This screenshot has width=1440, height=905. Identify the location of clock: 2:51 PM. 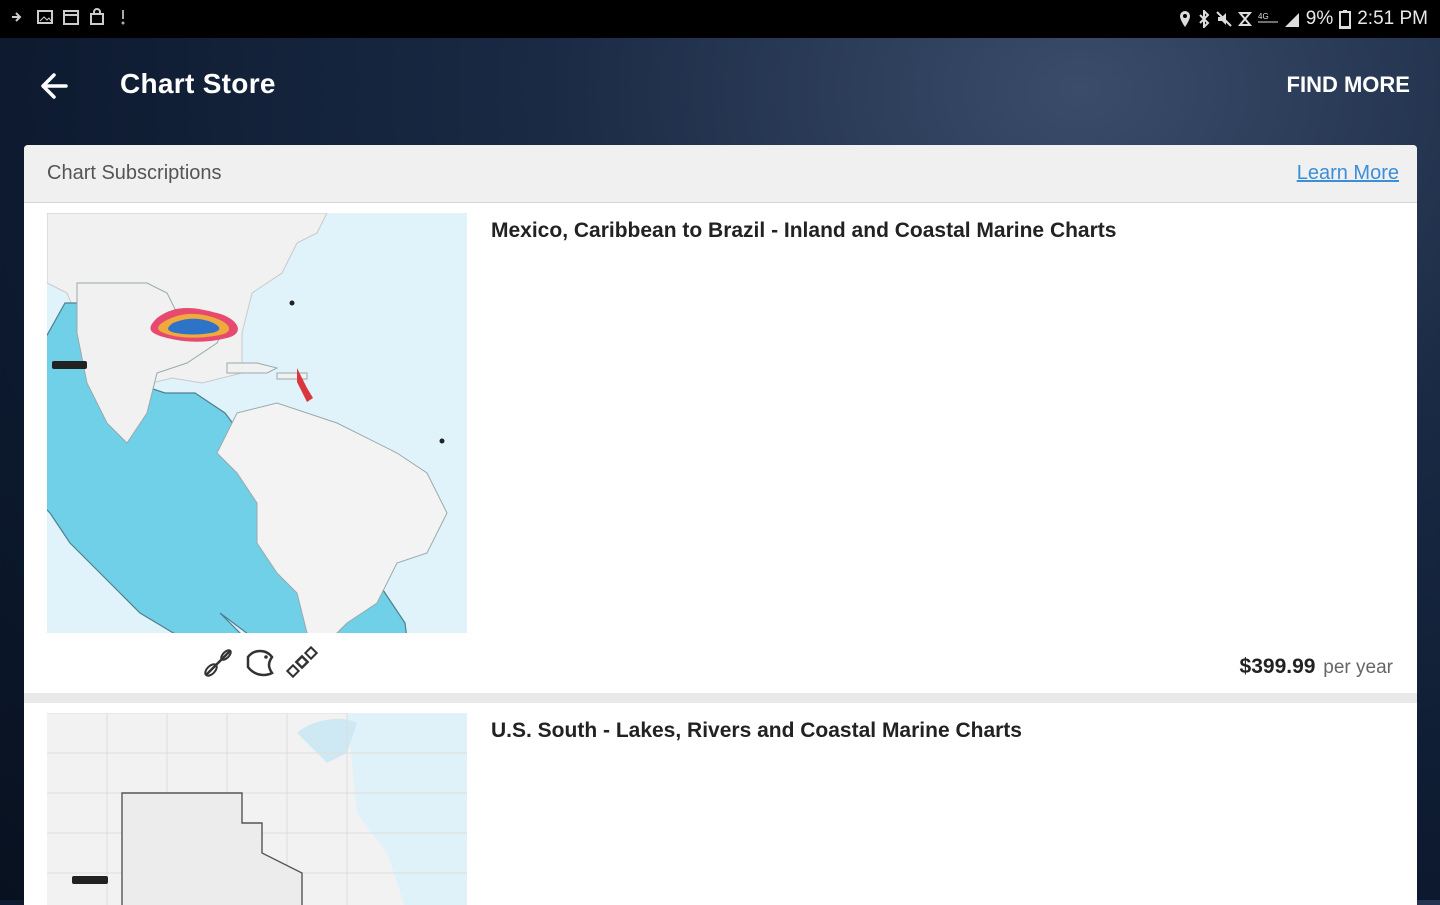
(1392, 18).